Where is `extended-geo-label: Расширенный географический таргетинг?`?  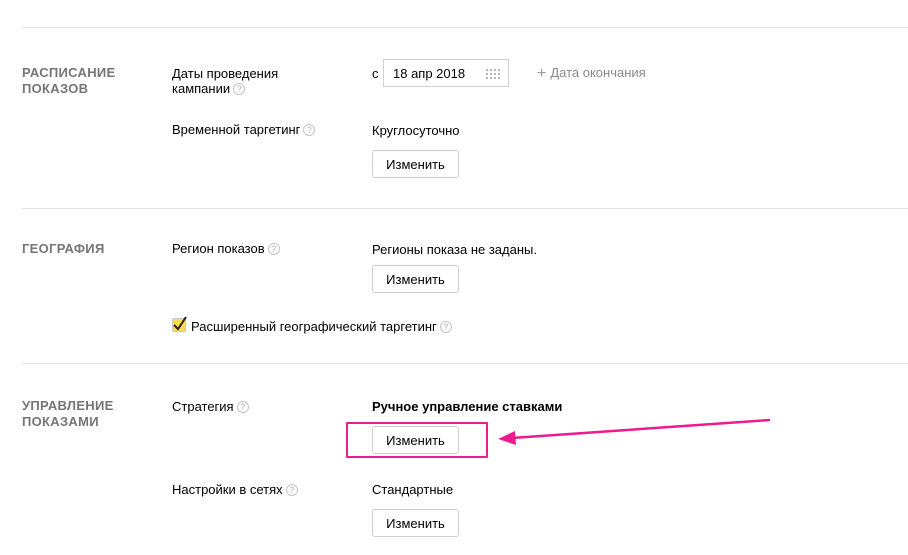
extended-geo-label: Расширенный географический таргетинг? is located at coordinates (321, 326).